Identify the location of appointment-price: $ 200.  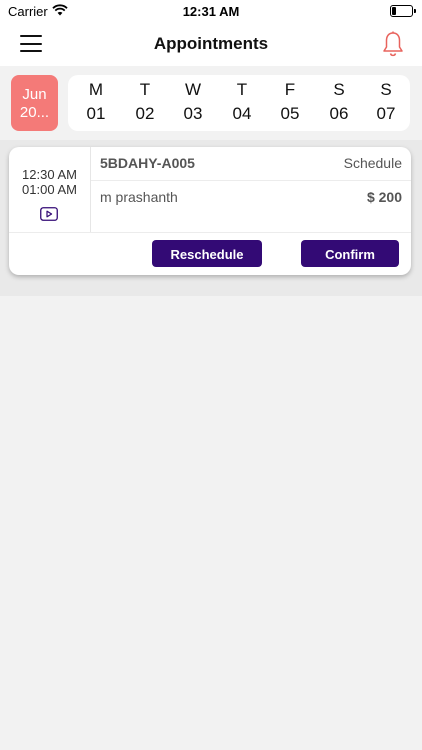
(384, 197).